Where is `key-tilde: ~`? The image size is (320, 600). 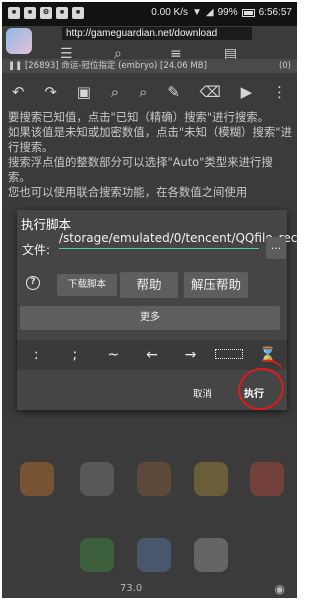
key-tilde: ~ is located at coordinates (113, 355).